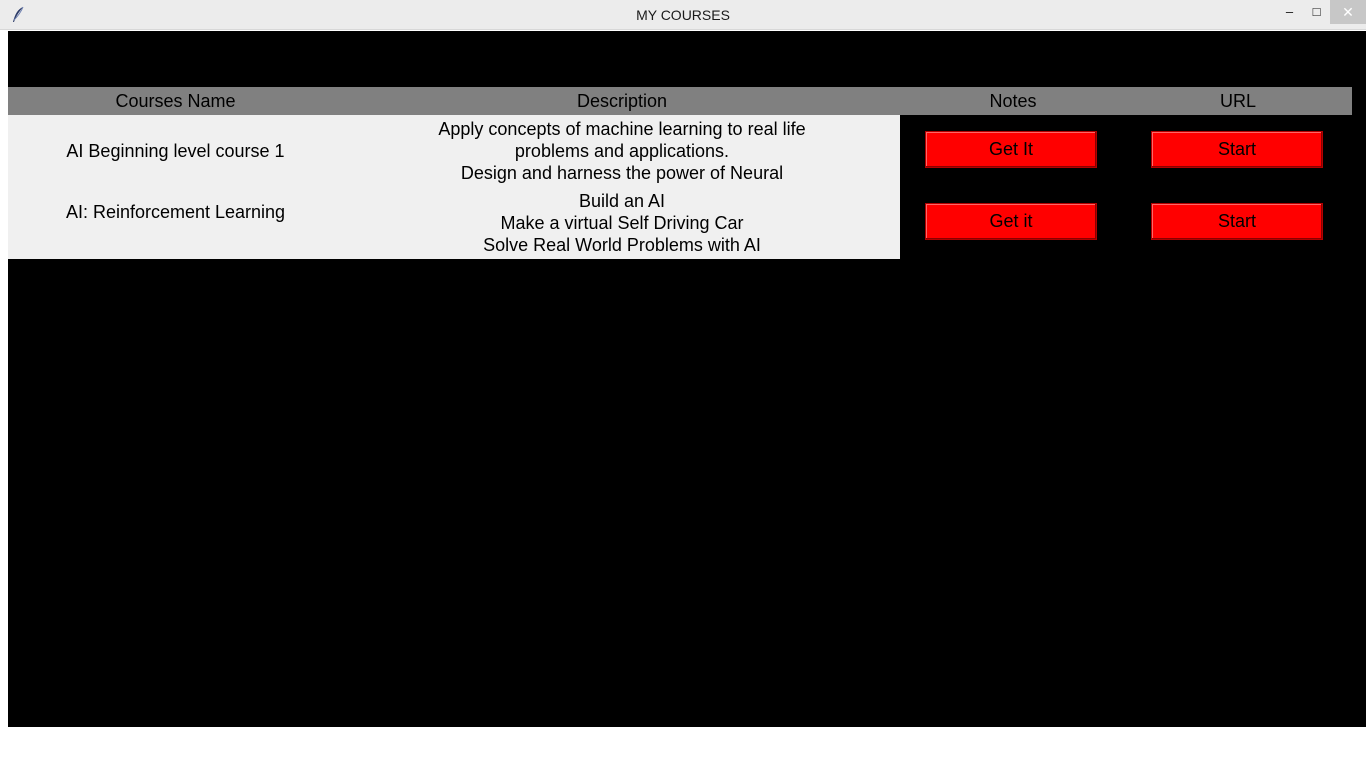  What do you see at coordinates (1348, 12) in the screenshot?
I see `close-button: ✕` at bounding box center [1348, 12].